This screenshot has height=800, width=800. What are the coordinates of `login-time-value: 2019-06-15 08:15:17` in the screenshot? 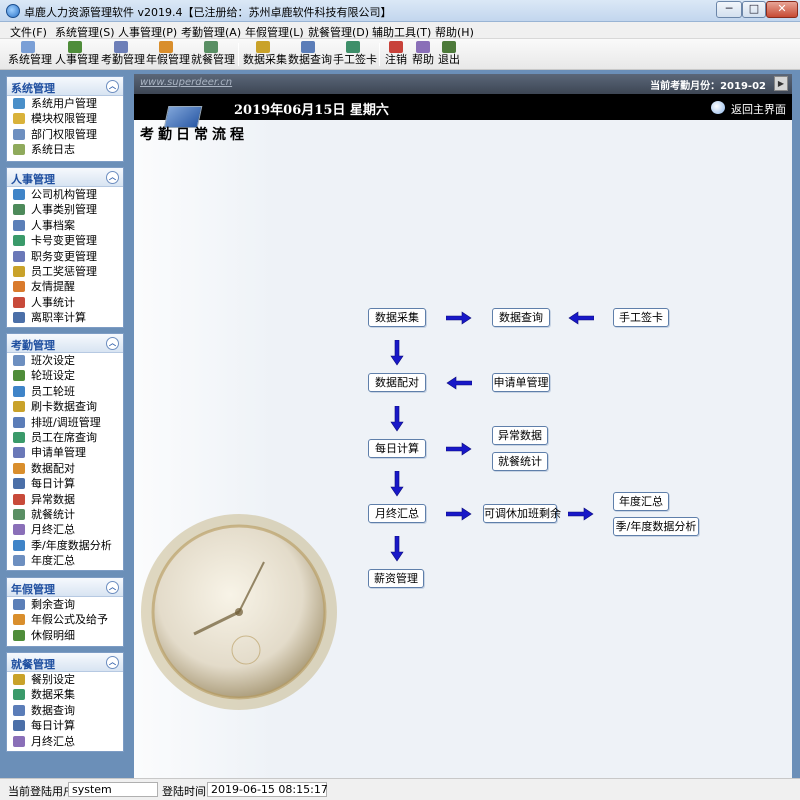 It's located at (267, 789).